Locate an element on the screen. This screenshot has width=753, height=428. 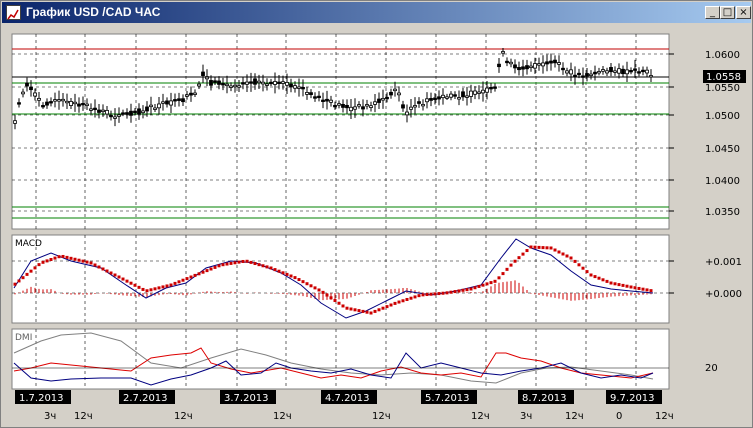
window-title: График USD /CAD ЧАС is located at coordinates (93, 12).